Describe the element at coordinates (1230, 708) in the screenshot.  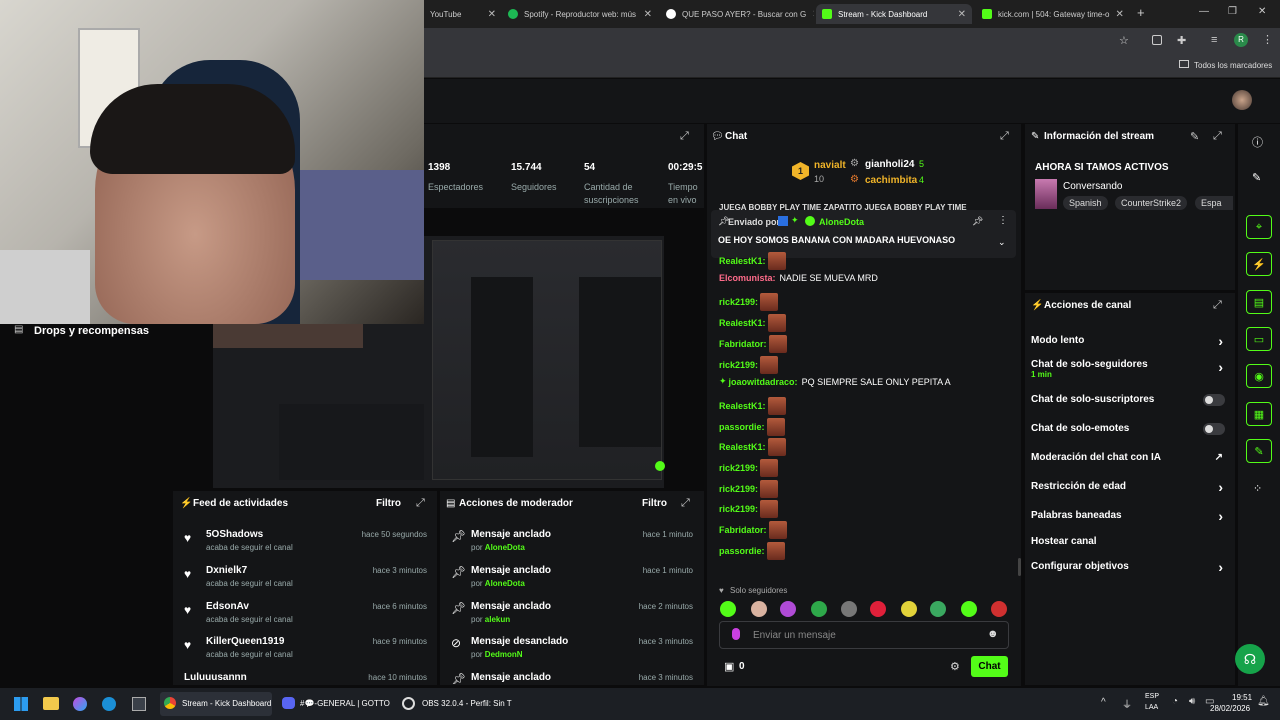
I see `clock-date: 28/02/2026` at that location.